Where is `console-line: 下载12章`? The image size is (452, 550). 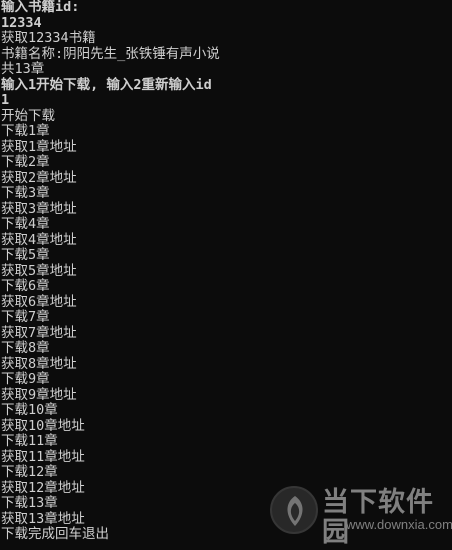 console-line: 下载12章 is located at coordinates (29, 472).